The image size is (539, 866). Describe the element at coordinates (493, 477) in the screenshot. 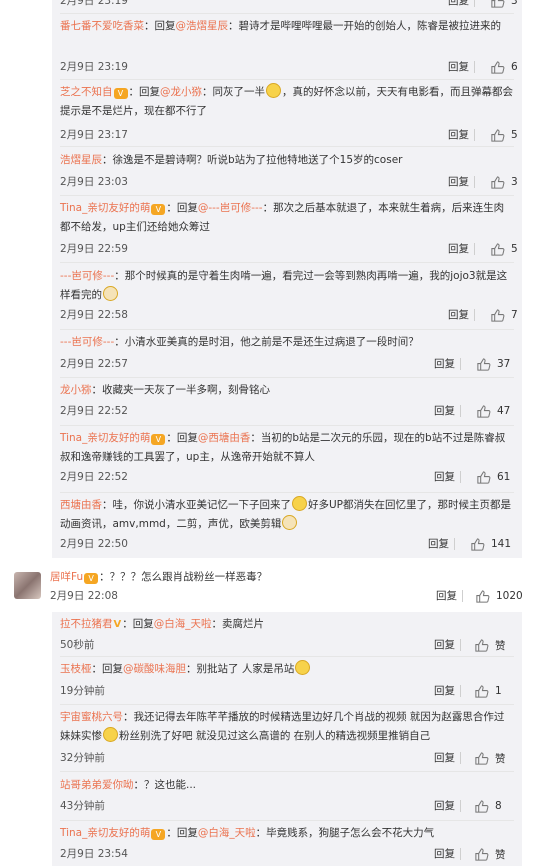

I see `like-button: 61` at that location.